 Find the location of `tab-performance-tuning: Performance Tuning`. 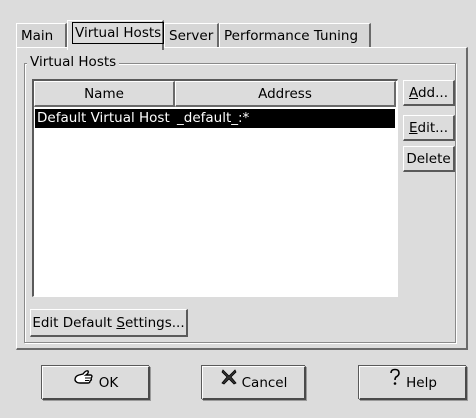

tab-performance-tuning: Performance Tuning is located at coordinates (295, 35).